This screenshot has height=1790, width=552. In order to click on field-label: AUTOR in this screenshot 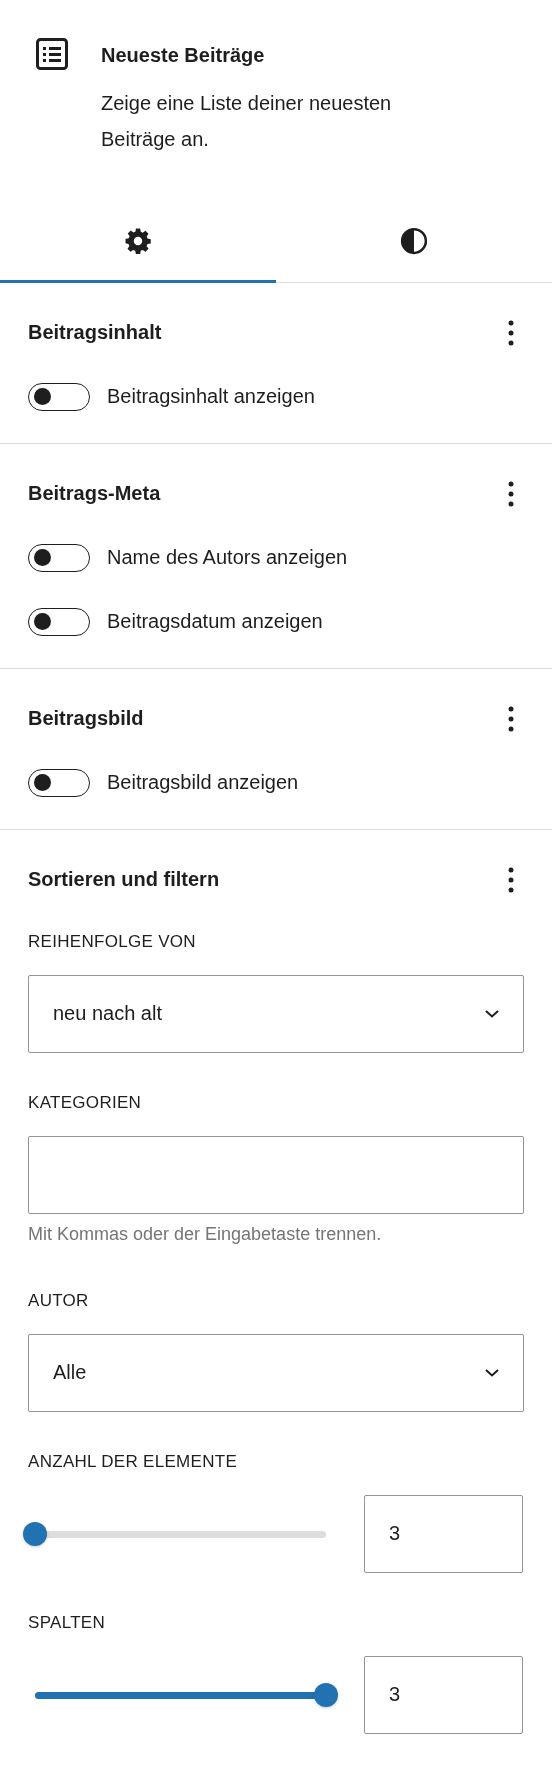, I will do `click(59, 1300)`.